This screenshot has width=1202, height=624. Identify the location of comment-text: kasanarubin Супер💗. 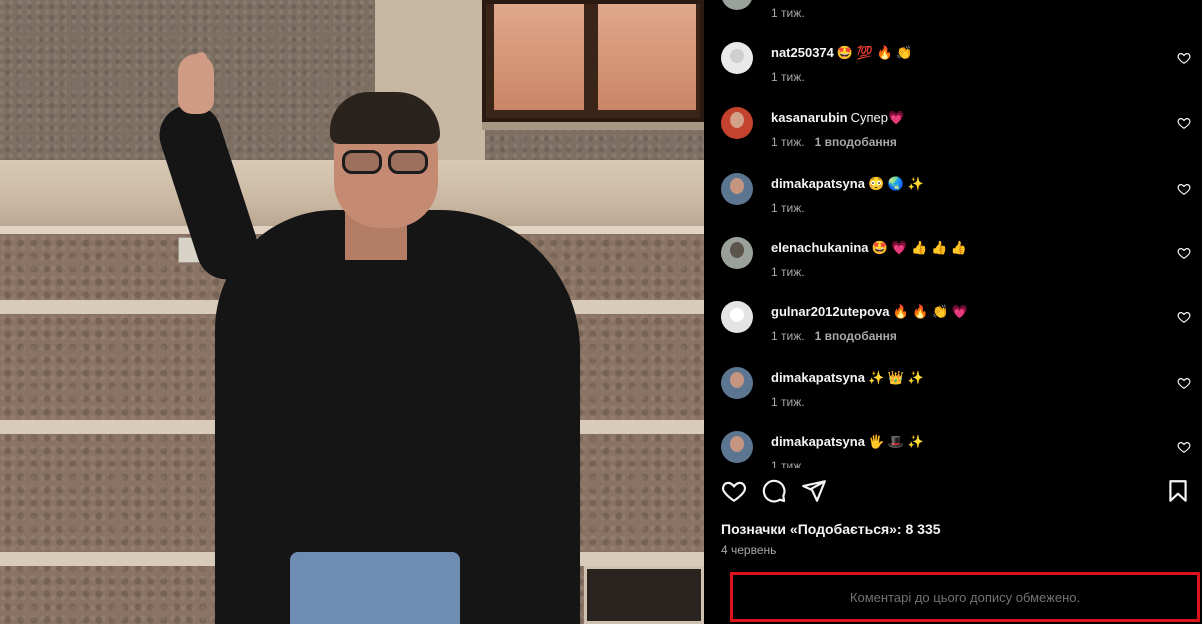
(837, 118).